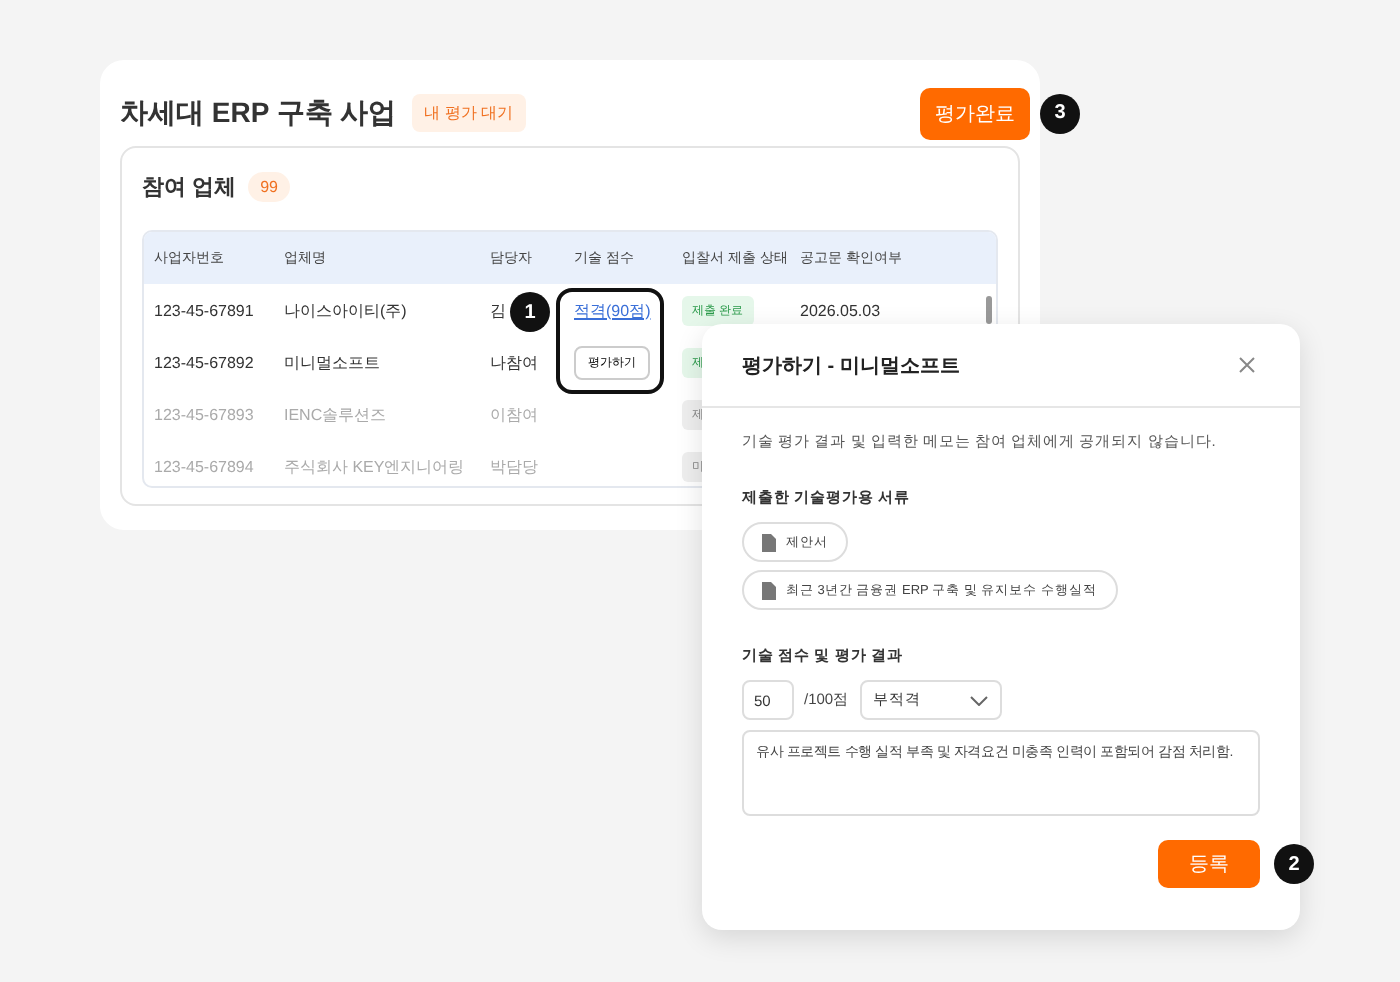  I want to click on scrollbar, so click(989, 310).